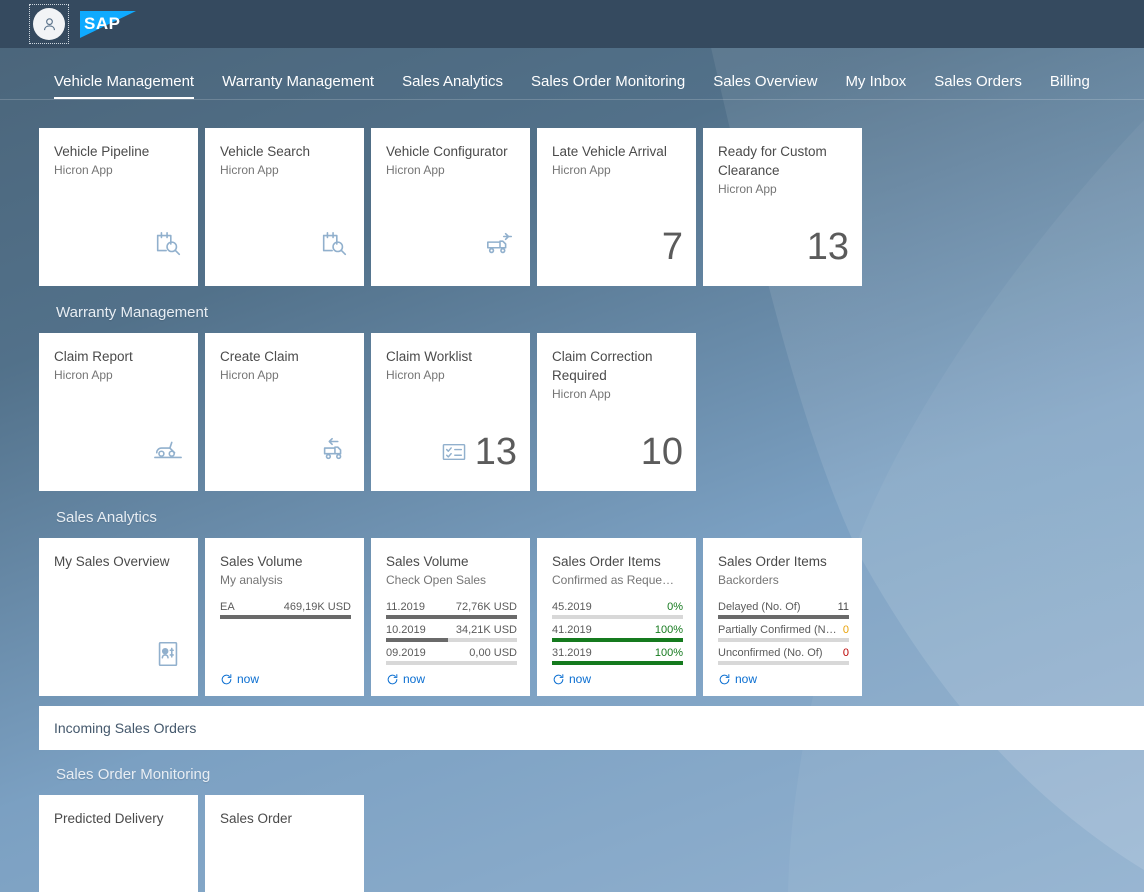 The width and height of the screenshot is (1144, 892). I want to click on kpi-number: 10, so click(661, 452).